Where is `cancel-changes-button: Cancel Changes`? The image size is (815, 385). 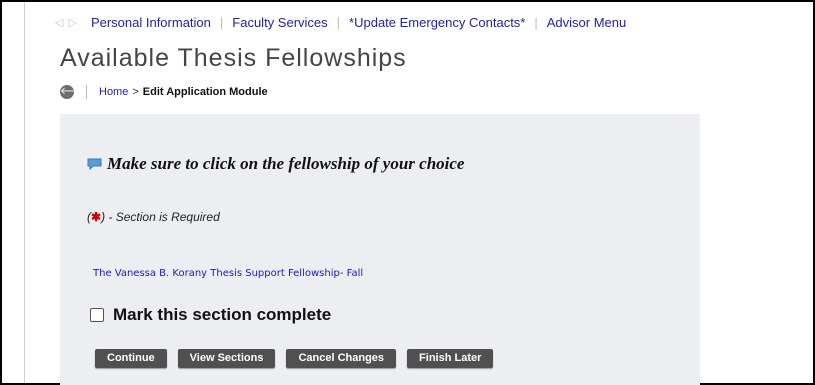
cancel-changes-button: Cancel Changes is located at coordinates (341, 358).